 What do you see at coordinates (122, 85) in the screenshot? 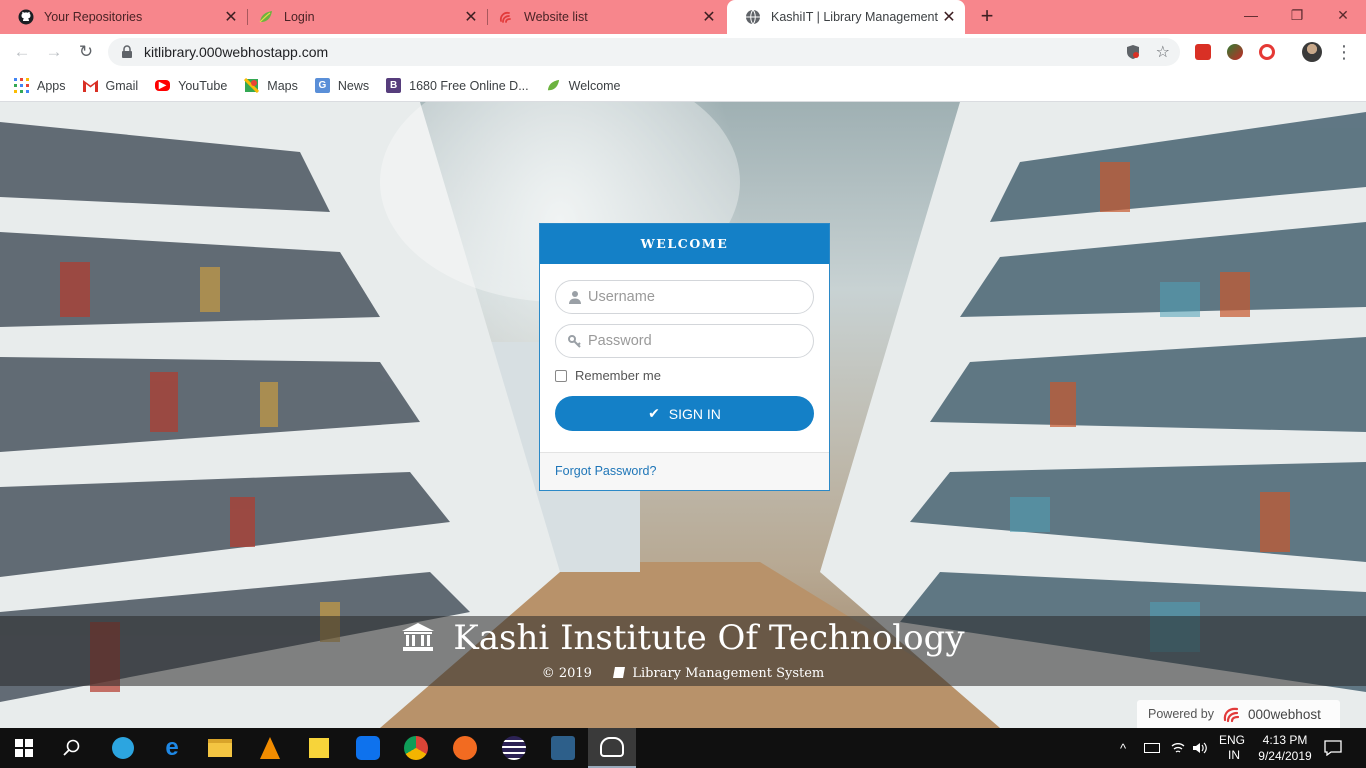
I see `bookmark-label: Gmail` at bounding box center [122, 85].